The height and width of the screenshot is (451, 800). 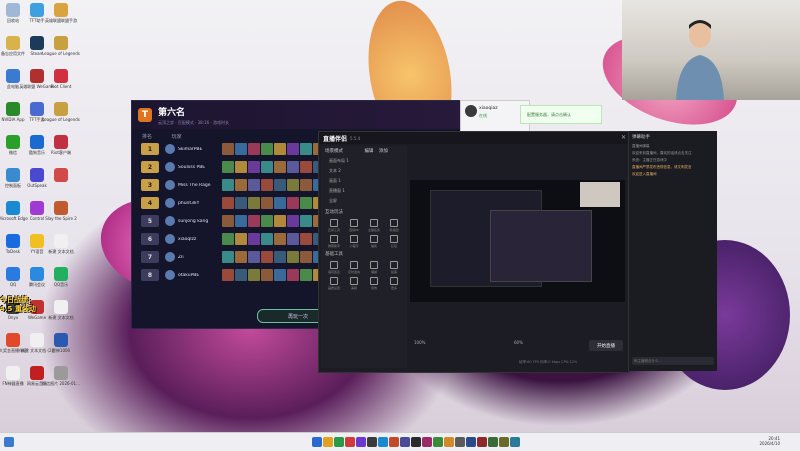 What do you see at coordinates (623, 137) in the screenshot?
I see `close-icon: ✕` at bounding box center [623, 137].